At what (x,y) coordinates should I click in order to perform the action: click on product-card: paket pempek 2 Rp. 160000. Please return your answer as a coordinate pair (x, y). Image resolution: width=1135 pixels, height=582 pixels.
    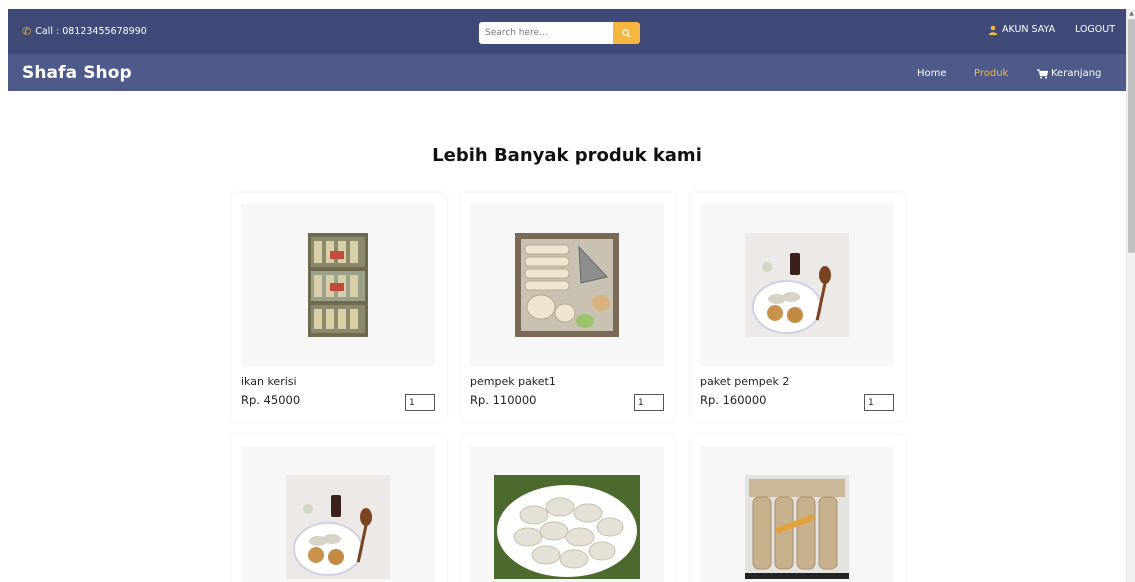
    Looking at the image, I should click on (798, 307).